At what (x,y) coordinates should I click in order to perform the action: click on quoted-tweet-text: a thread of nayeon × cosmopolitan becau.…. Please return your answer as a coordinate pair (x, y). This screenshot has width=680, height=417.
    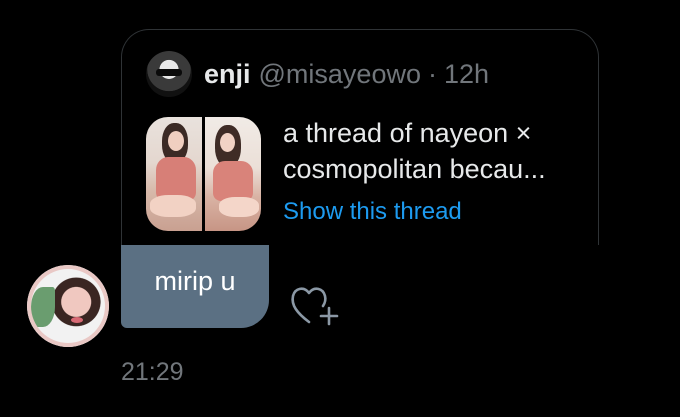
    Looking at the image, I should click on (433, 151).